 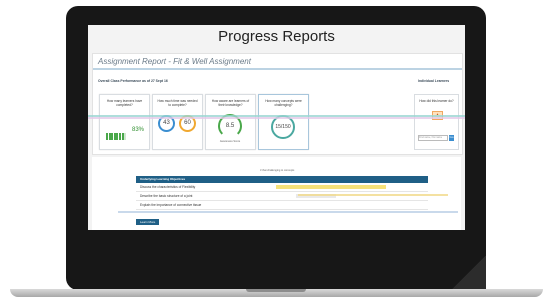 What do you see at coordinates (331, 187) in the screenshot?
I see `objective-highlight` at bounding box center [331, 187].